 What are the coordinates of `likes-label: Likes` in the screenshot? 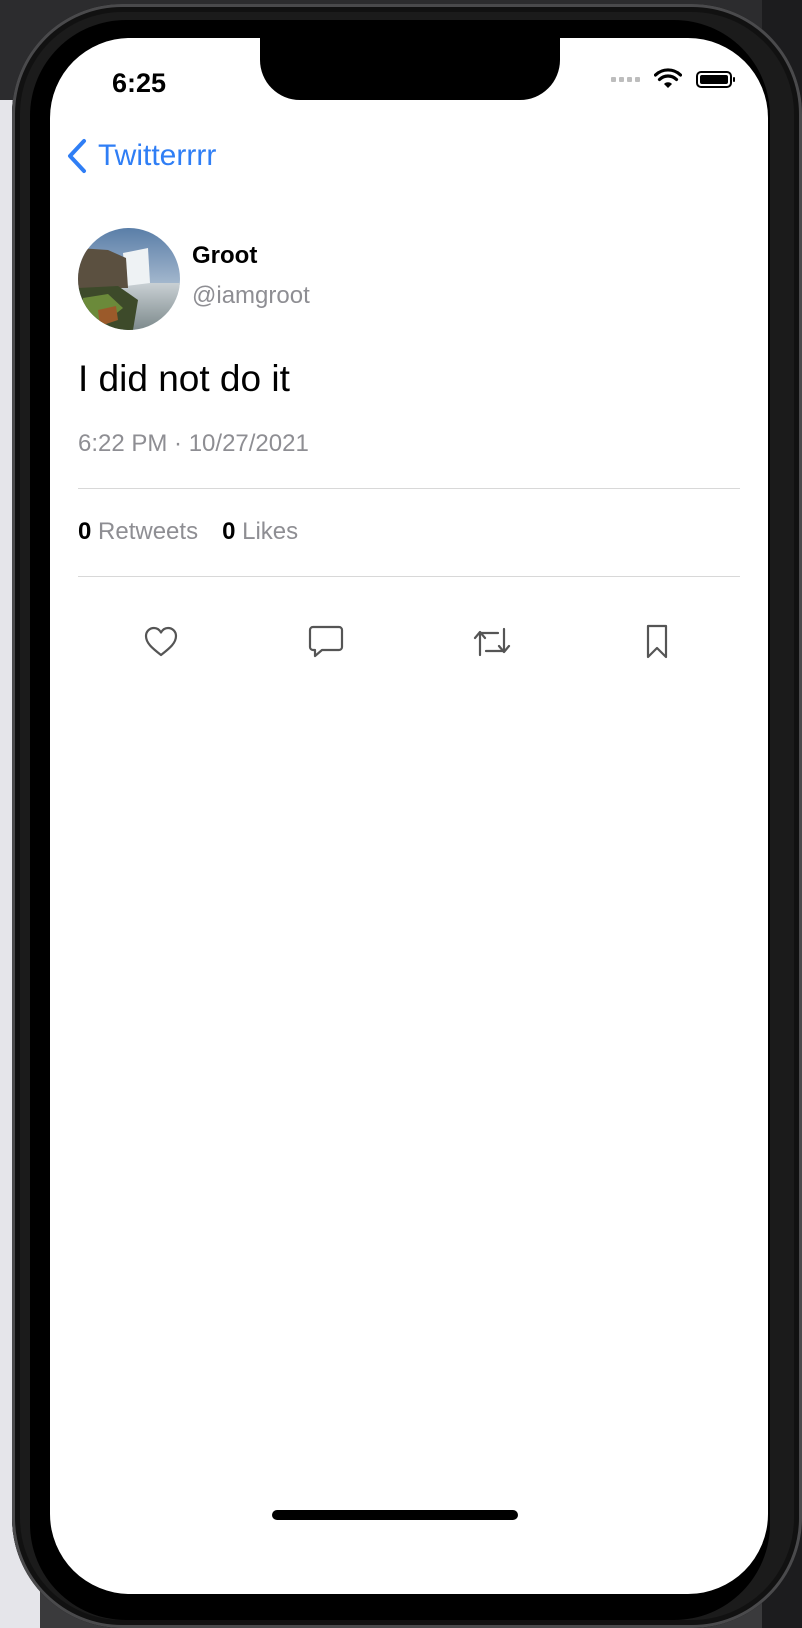 It's located at (270, 531).